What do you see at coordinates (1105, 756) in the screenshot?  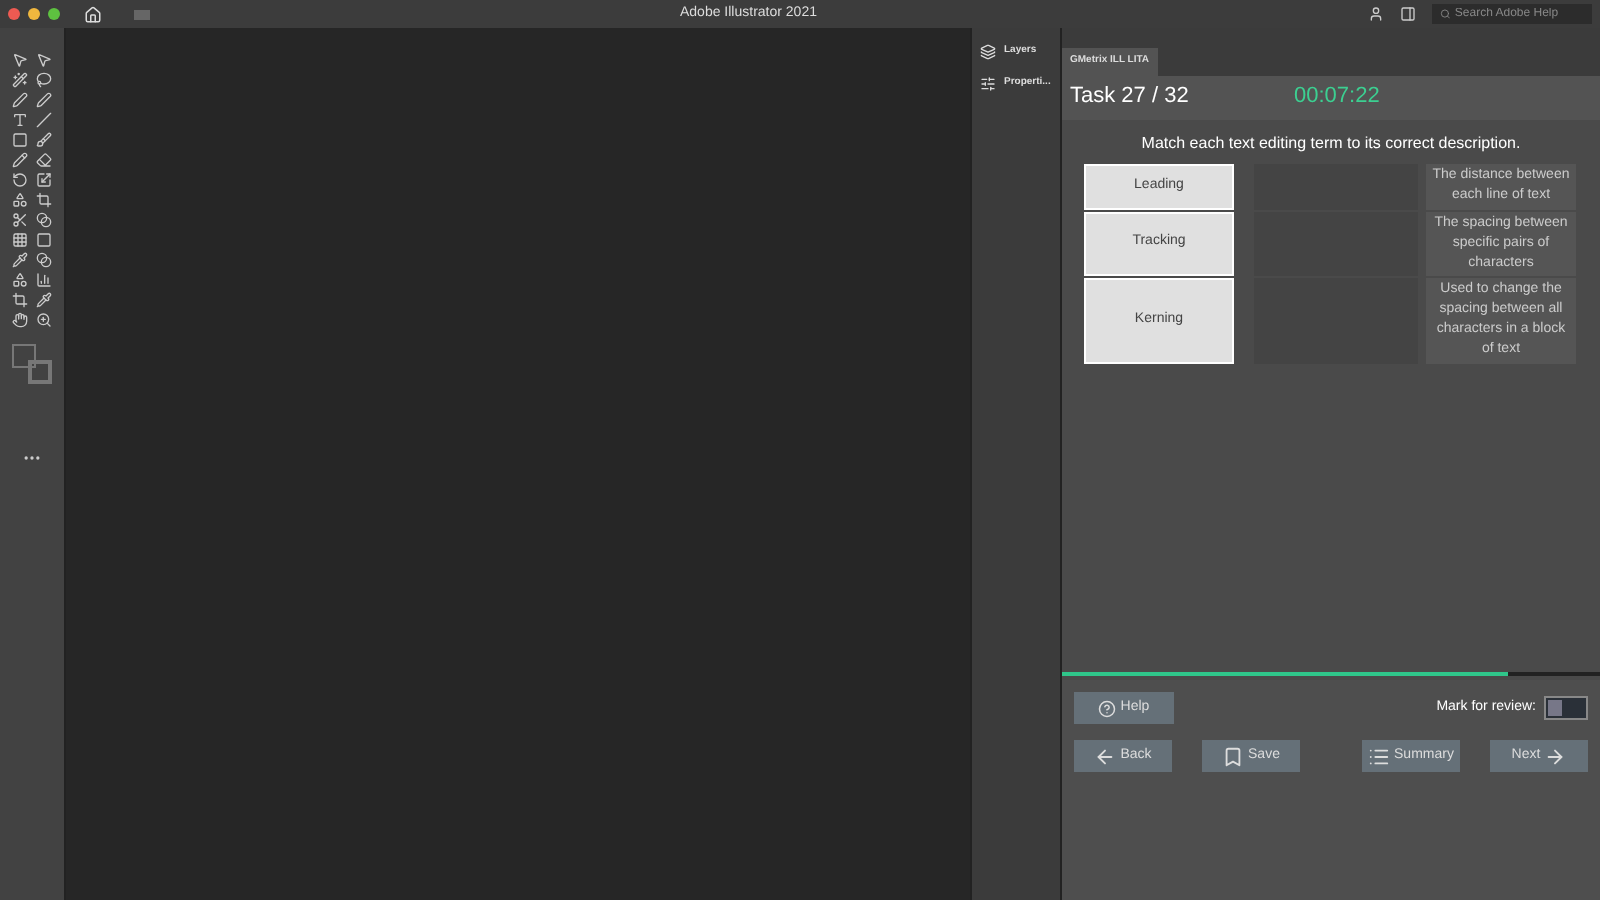 I see `arrow-left-icon` at bounding box center [1105, 756].